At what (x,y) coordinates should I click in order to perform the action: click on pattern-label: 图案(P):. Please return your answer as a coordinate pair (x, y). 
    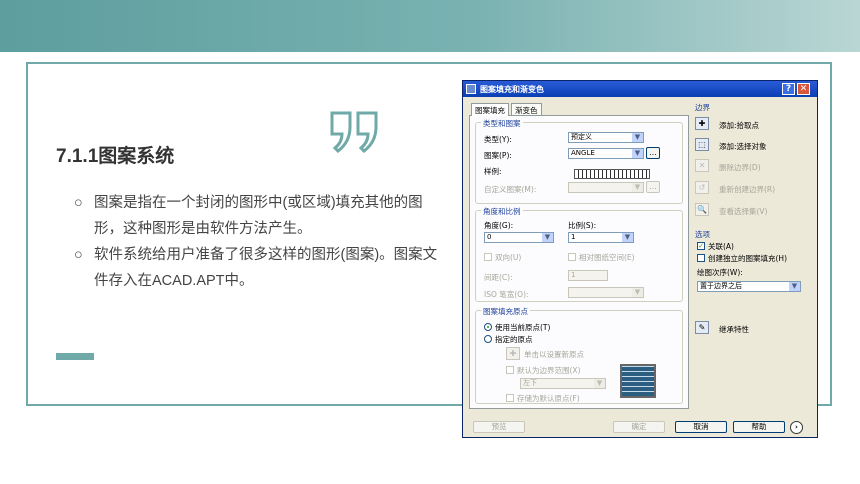
    Looking at the image, I should click on (498, 155).